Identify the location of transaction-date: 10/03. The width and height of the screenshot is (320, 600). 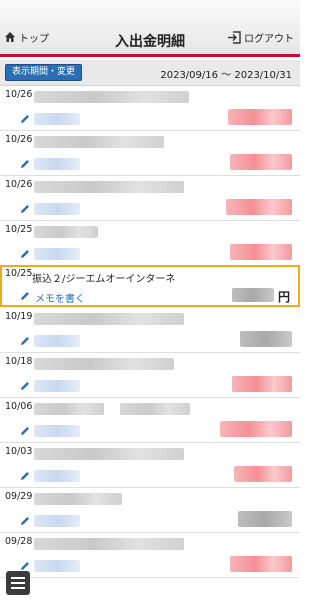
(19, 451).